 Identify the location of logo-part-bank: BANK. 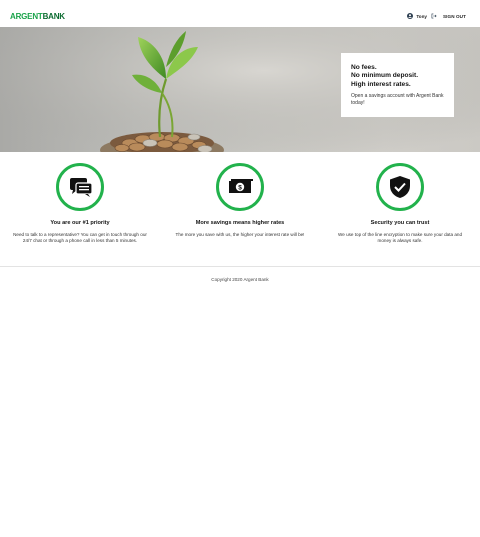
(54, 16).